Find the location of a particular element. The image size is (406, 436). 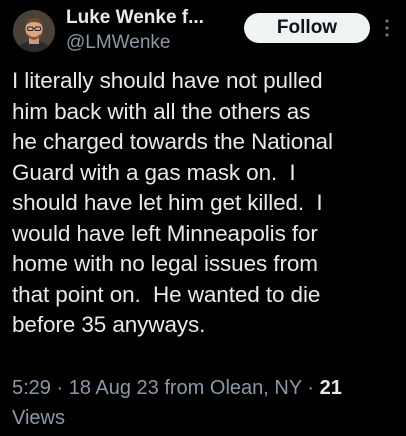

avatar is located at coordinates (34, 31).